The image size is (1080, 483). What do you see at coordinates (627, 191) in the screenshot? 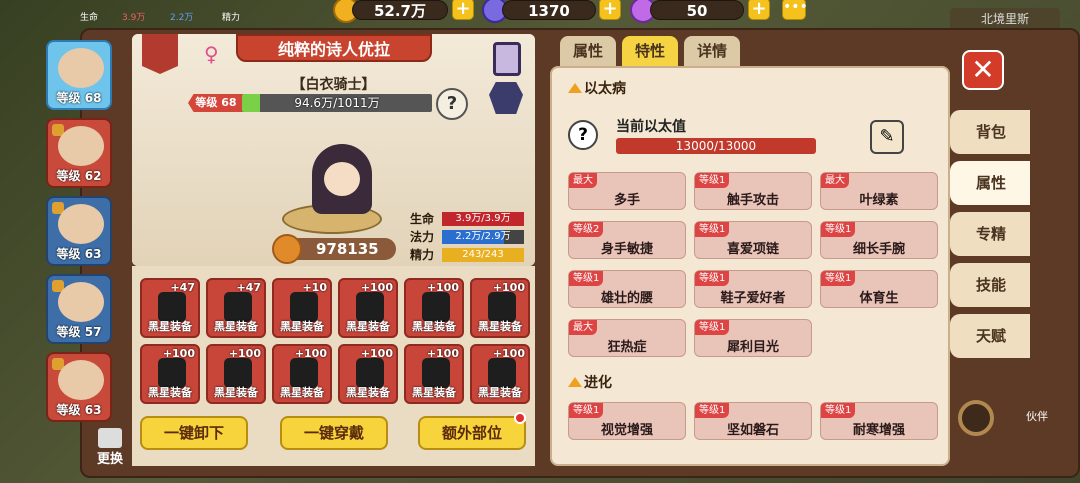
I see `trait-card: 最大多手` at bounding box center [627, 191].